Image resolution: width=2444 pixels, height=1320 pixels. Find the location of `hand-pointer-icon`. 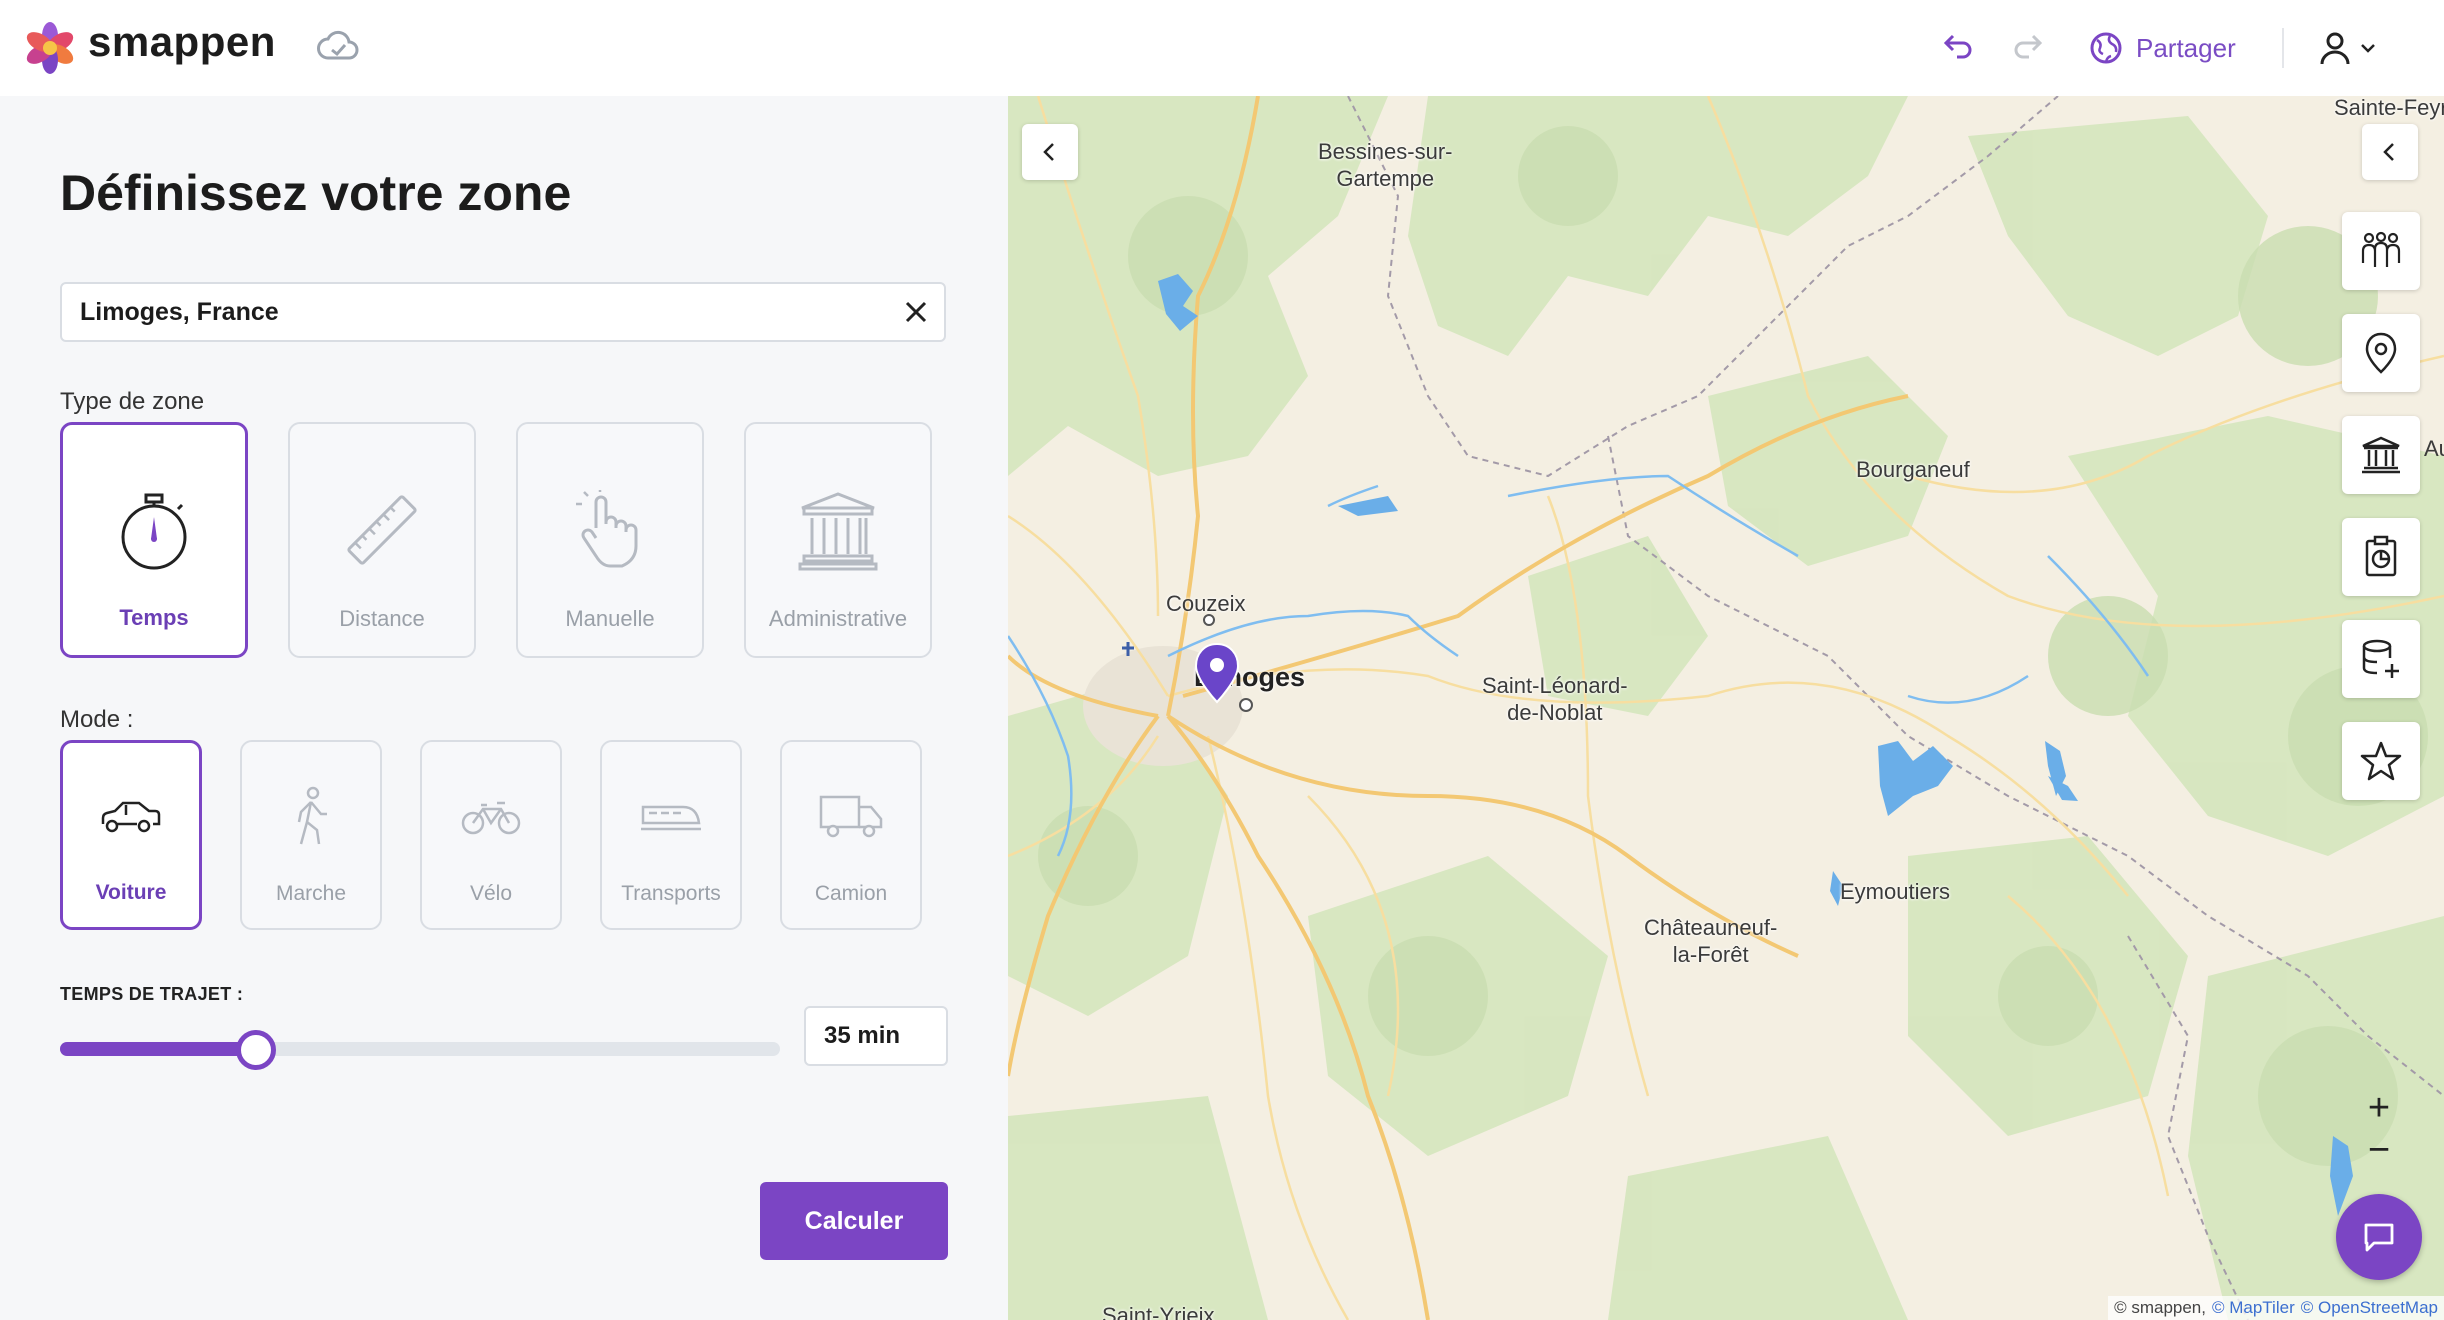

hand-pointer-icon is located at coordinates (607, 529).